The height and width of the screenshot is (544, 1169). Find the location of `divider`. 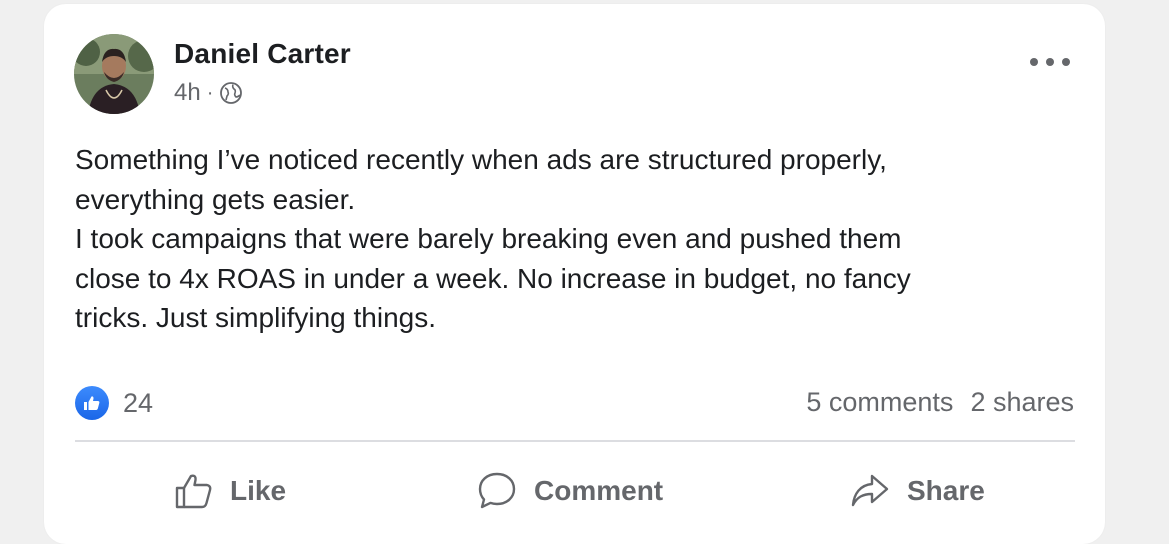

divider is located at coordinates (575, 441).